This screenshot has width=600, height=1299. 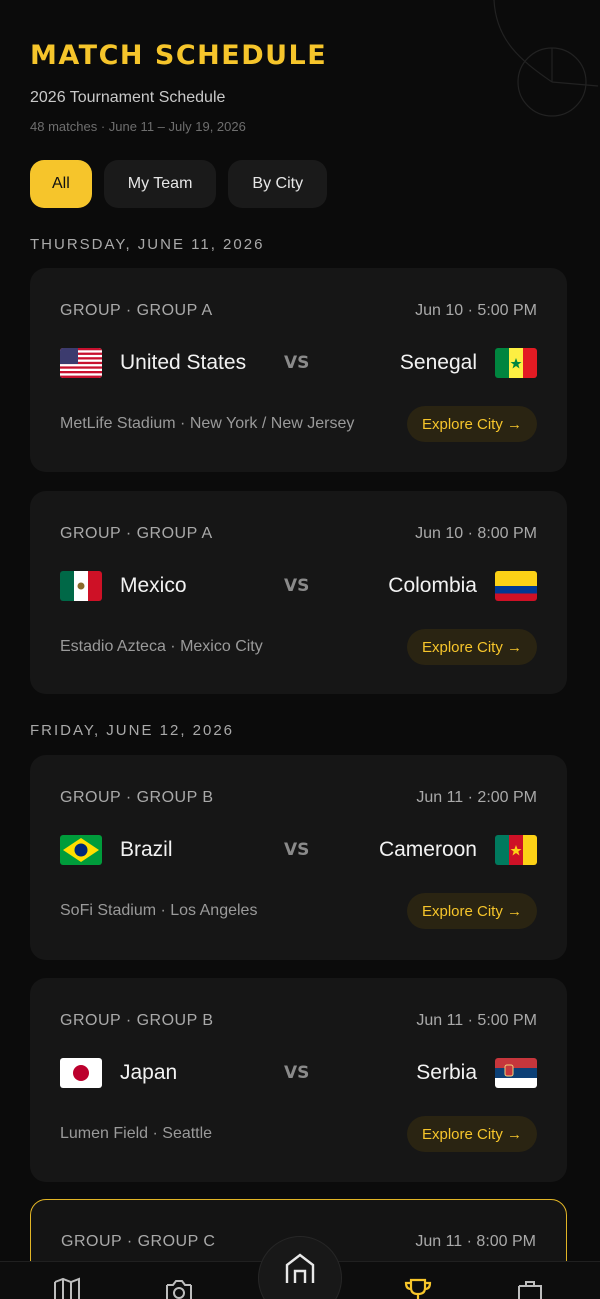 What do you see at coordinates (418, 1287) in the screenshot?
I see `trophy-icon` at bounding box center [418, 1287].